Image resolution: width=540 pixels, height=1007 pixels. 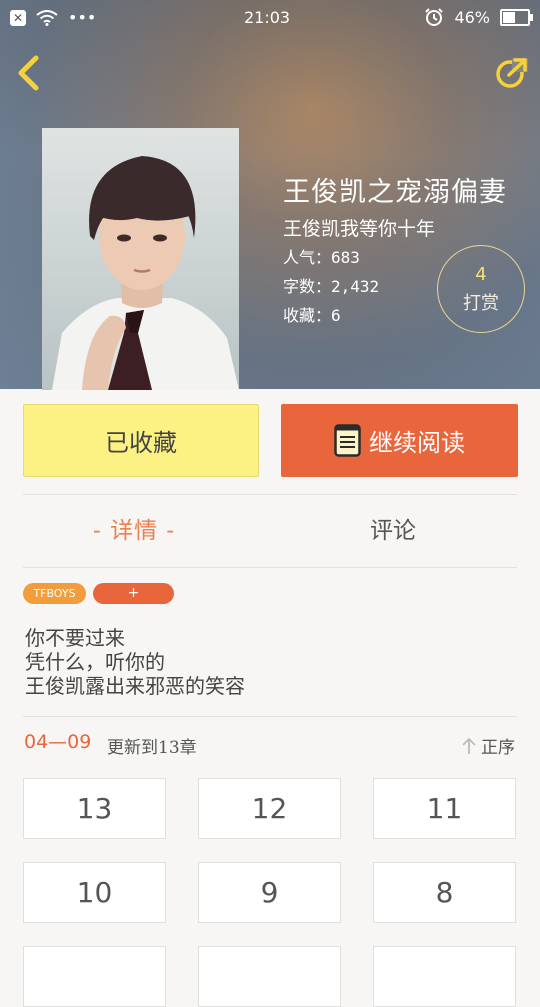 What do you see at coordinates (133, 593) in the screenshot?
I see `add-tag-button: +` at bounding box center [133, 593].